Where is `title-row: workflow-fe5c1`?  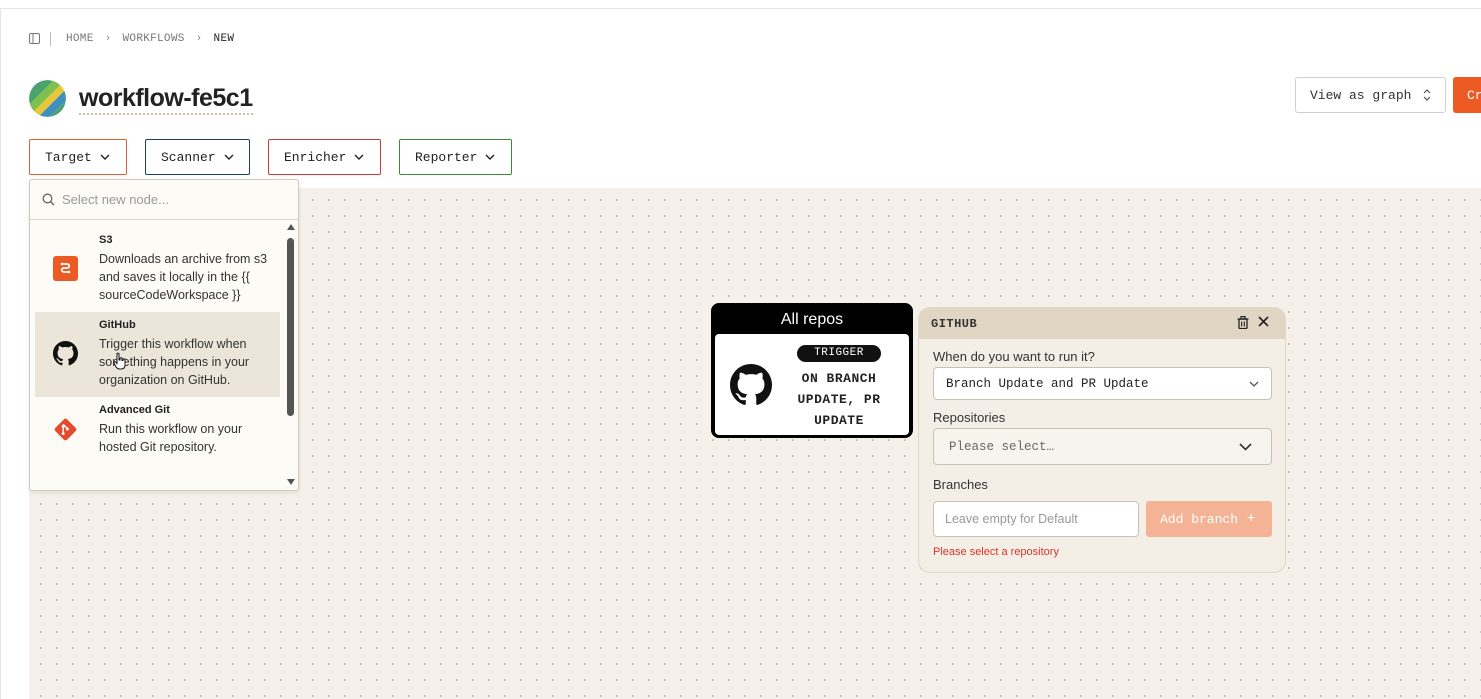 title-row: workflow-fe5c1 is located at coordinates (141, 98).